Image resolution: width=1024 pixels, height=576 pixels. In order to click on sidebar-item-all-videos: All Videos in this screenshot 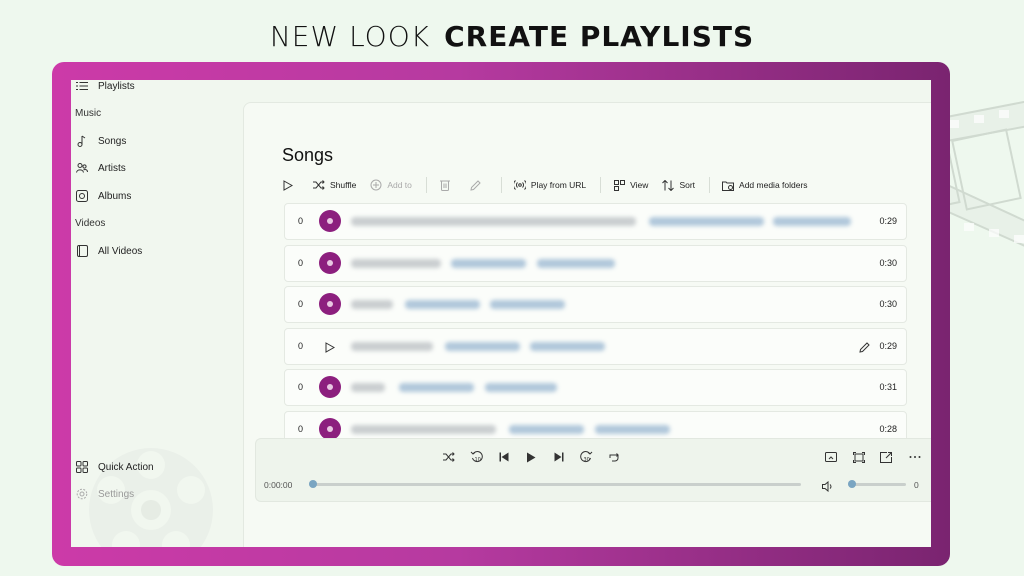, I will do `click(108, 251)`.